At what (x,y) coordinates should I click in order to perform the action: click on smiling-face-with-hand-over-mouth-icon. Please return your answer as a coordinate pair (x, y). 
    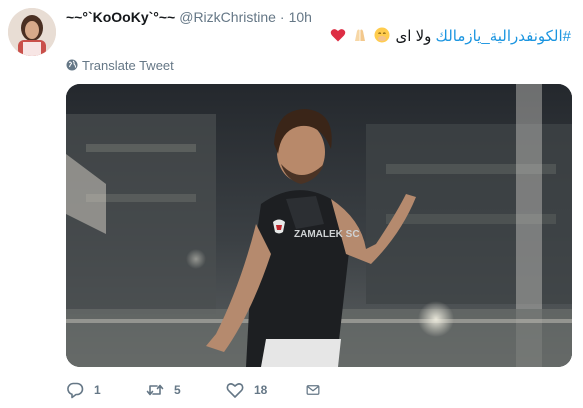
    Looking at the image, I should click on (382, 35).